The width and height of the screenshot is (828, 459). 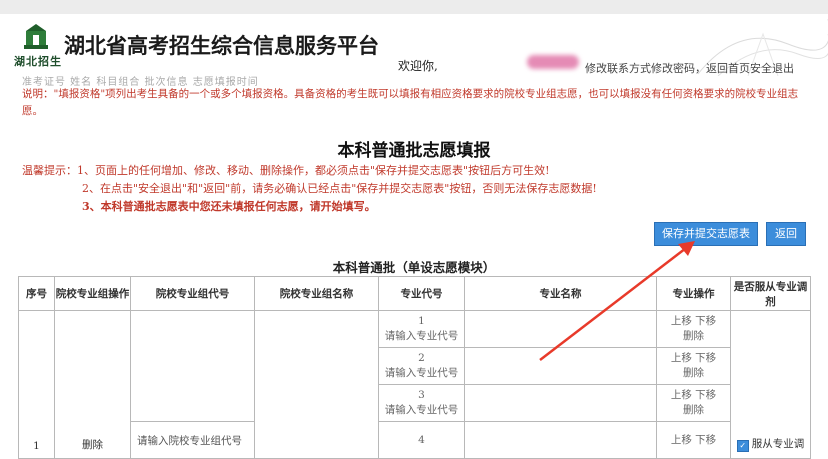 I want to click on col-group-name: 院校专业组名称, so click(x=316, y=293).